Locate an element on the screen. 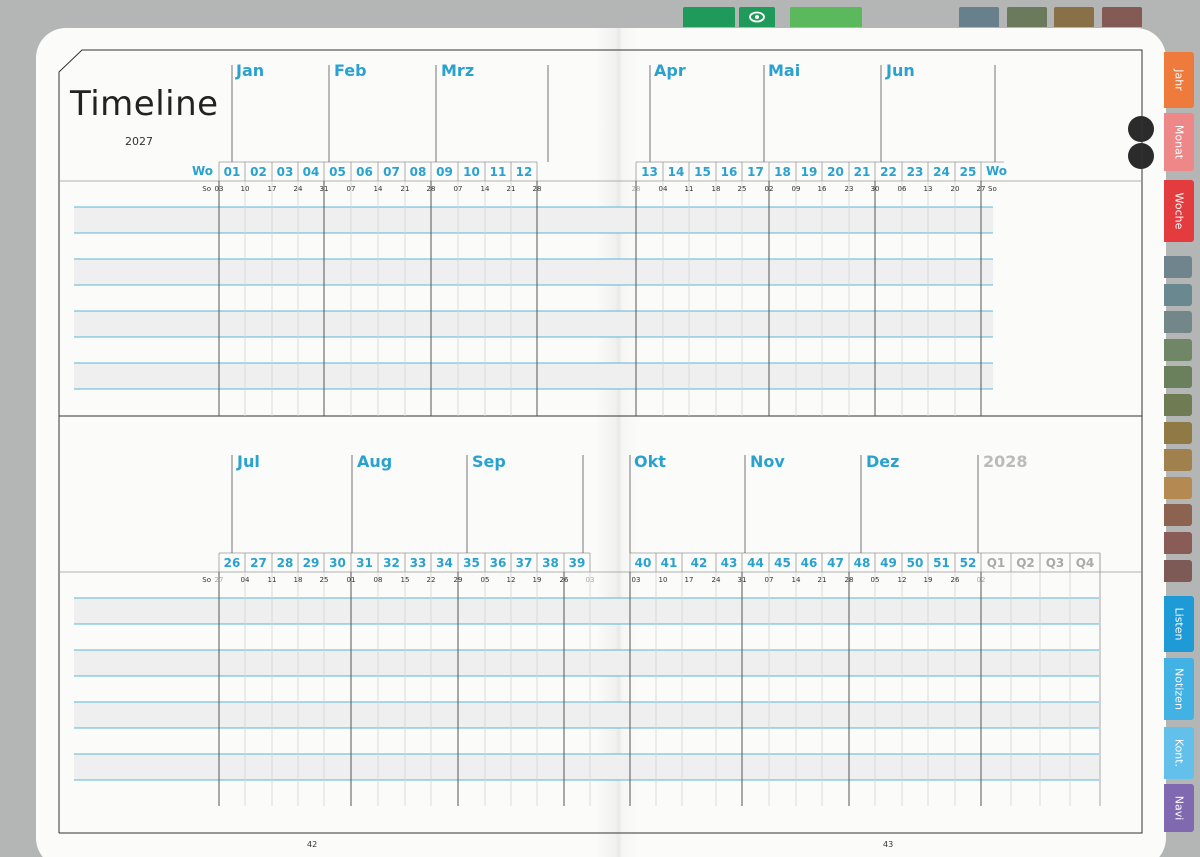 The width and height of the screenshot is (1200, 857). week-number: 33 is located at coordinates (418, 563).